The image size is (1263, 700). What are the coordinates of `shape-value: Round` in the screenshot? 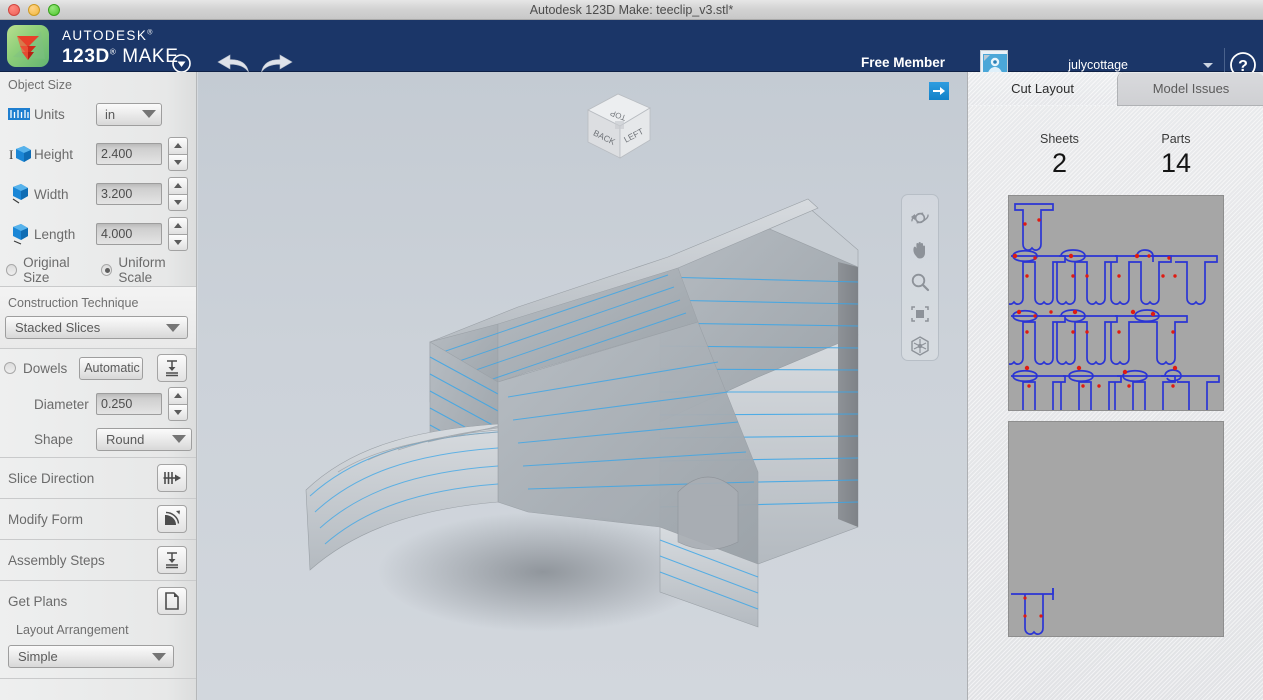 It's located at (125, 439).